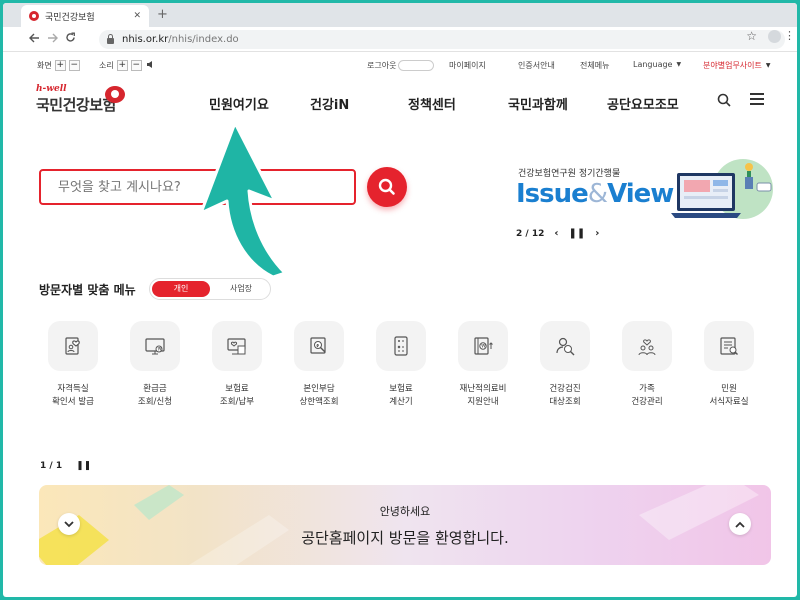 The width and height of the screenshot is (800, 600). Describe the element at coordinates (597, 233) in the screenshot. I see `next-chevron-icon: ›` at that location.